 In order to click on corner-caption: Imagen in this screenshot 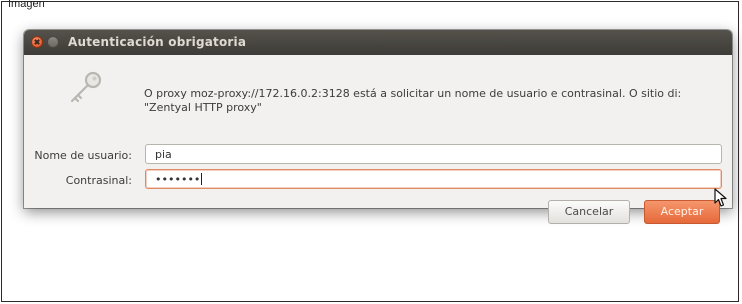, I will do `click(26, 5)`.